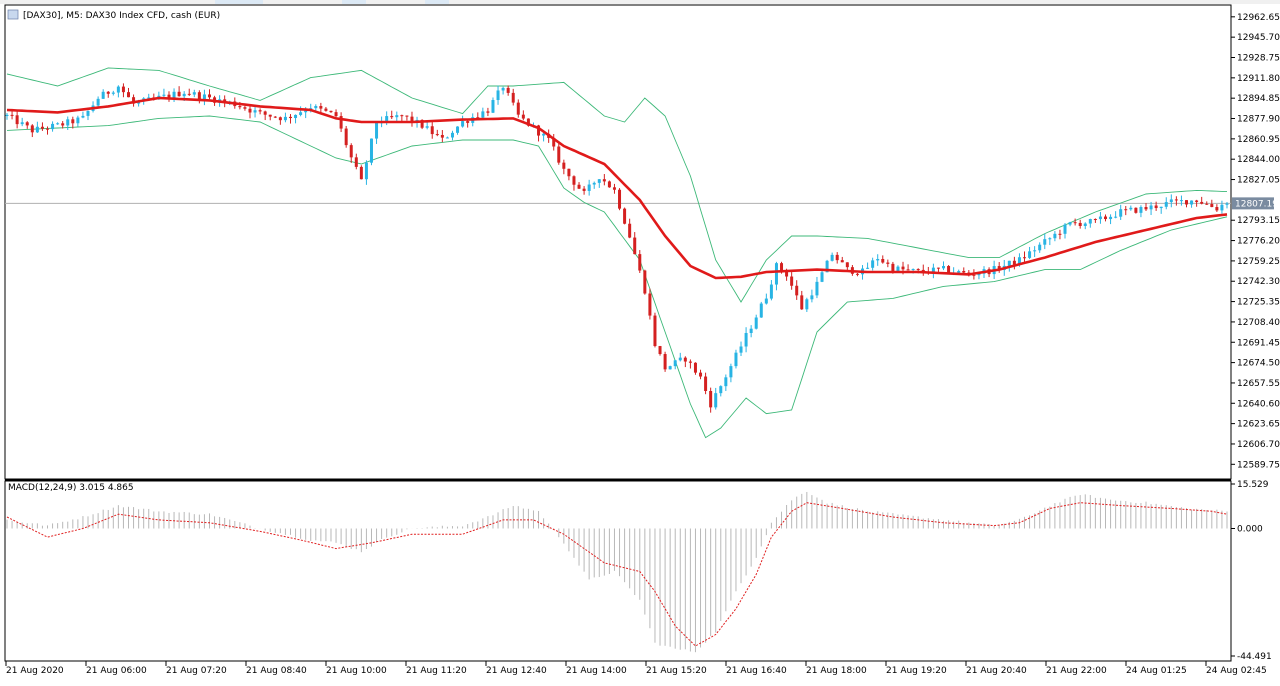 This screenshot has height=686, width=1280. What do you see at coordinates (1258, 343) in the screenshot?
I see `price-tick-label: 12691.45` at bounding box center [1258, 343].